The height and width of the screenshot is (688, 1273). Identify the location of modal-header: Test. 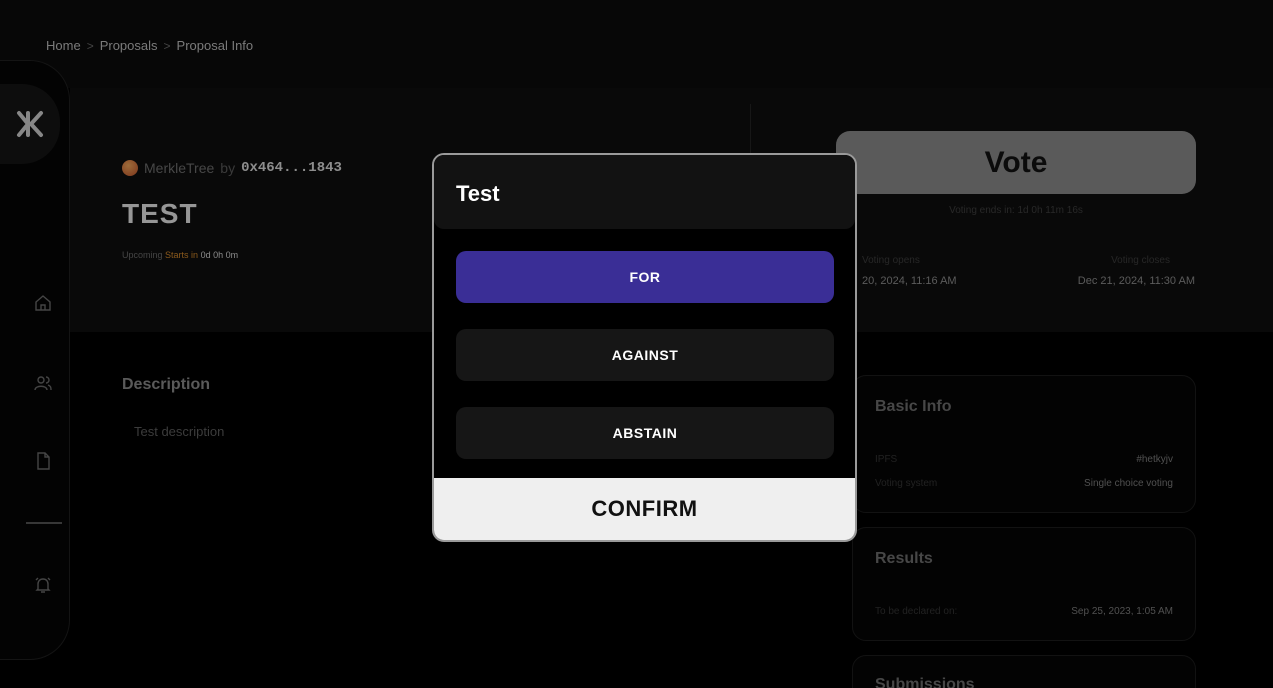
(644, 192).